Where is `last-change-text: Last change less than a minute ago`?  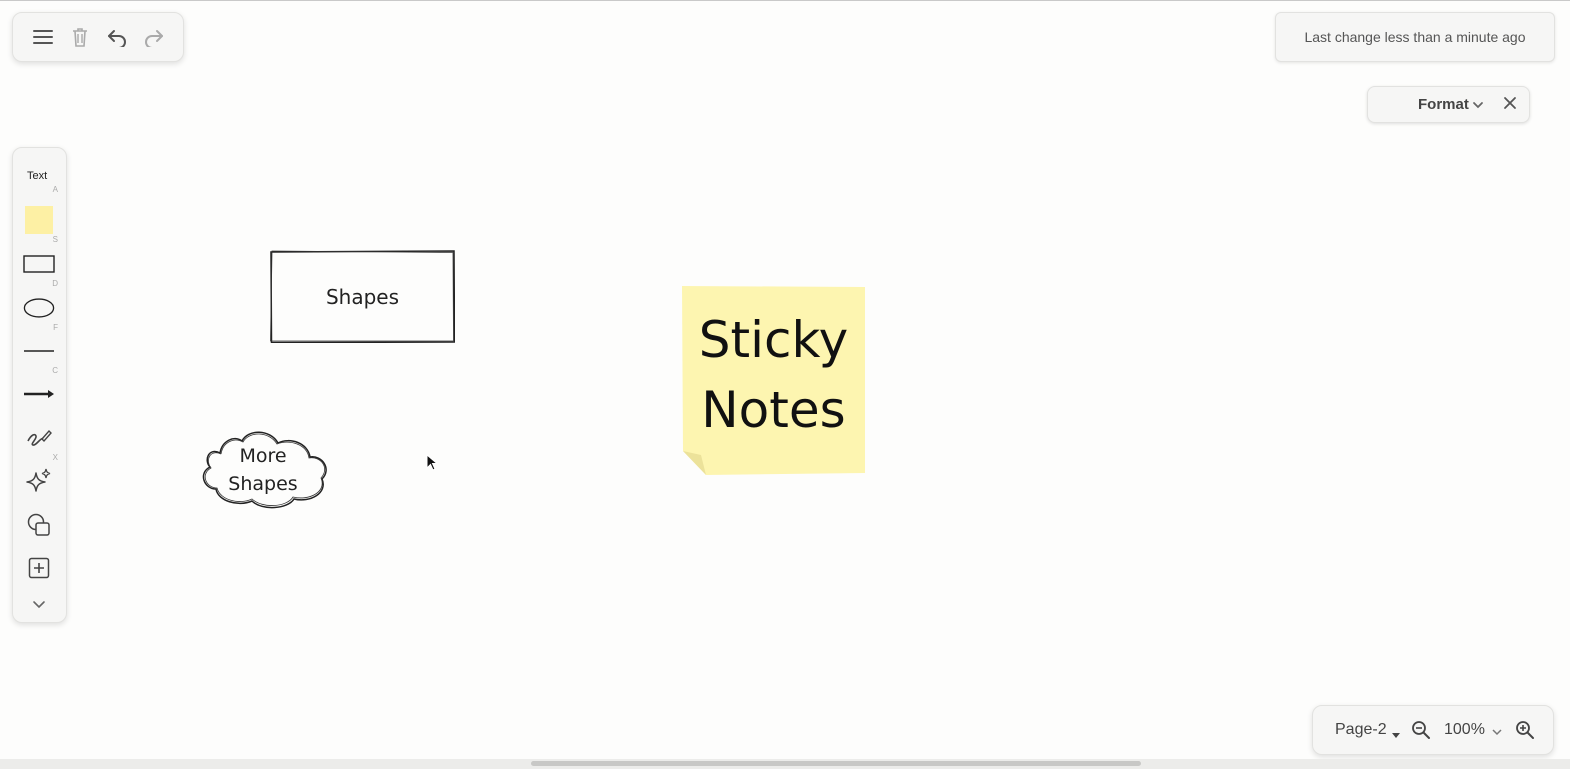
last-change-text: Last change less than a minute ago is located at coordinates (1415, 37).